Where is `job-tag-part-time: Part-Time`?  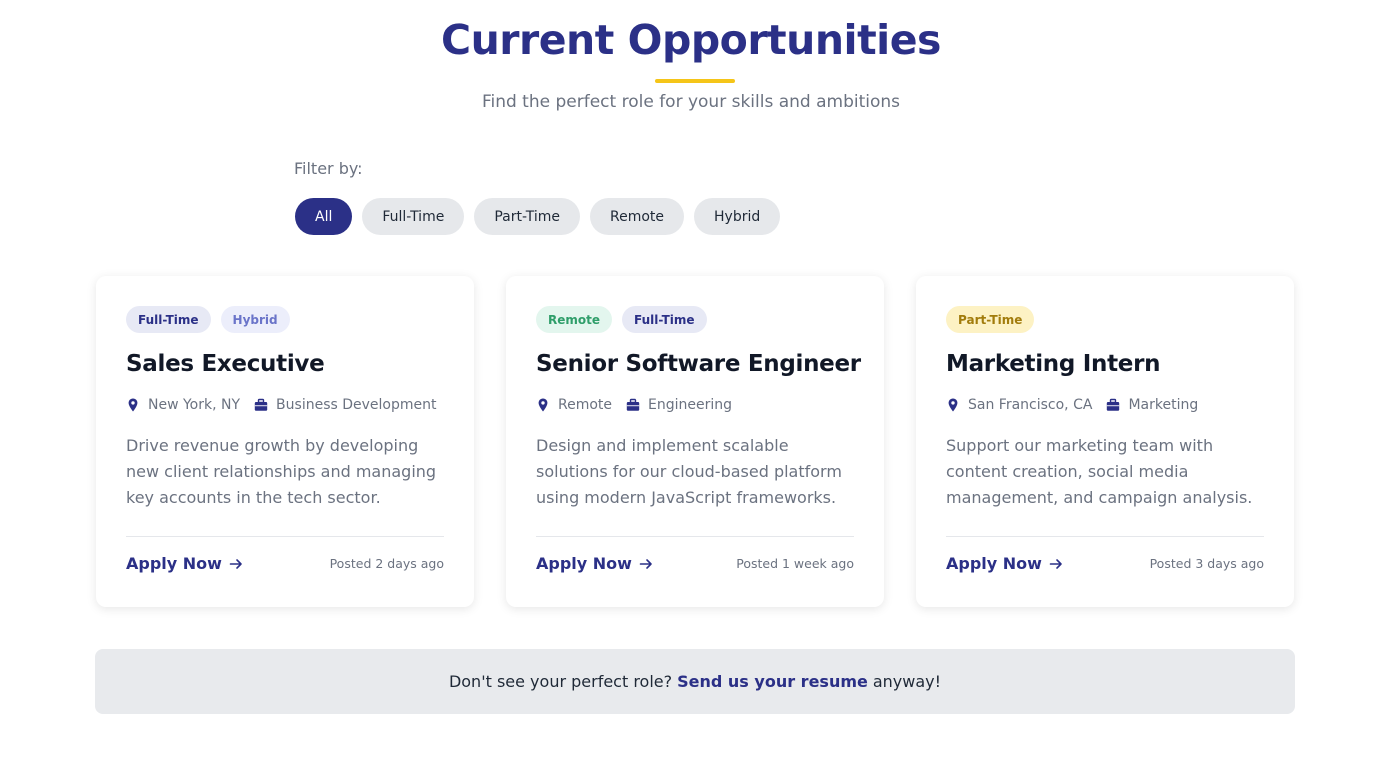
job-tag-part-time: Part-Time is located at coordinates (990, 319).